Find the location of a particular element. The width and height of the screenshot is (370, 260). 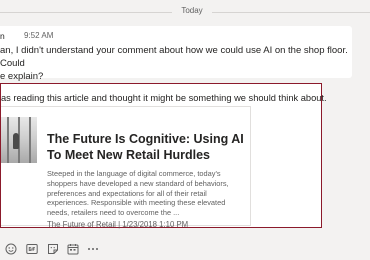

date-label: Today is located at coordinates (192, 10).